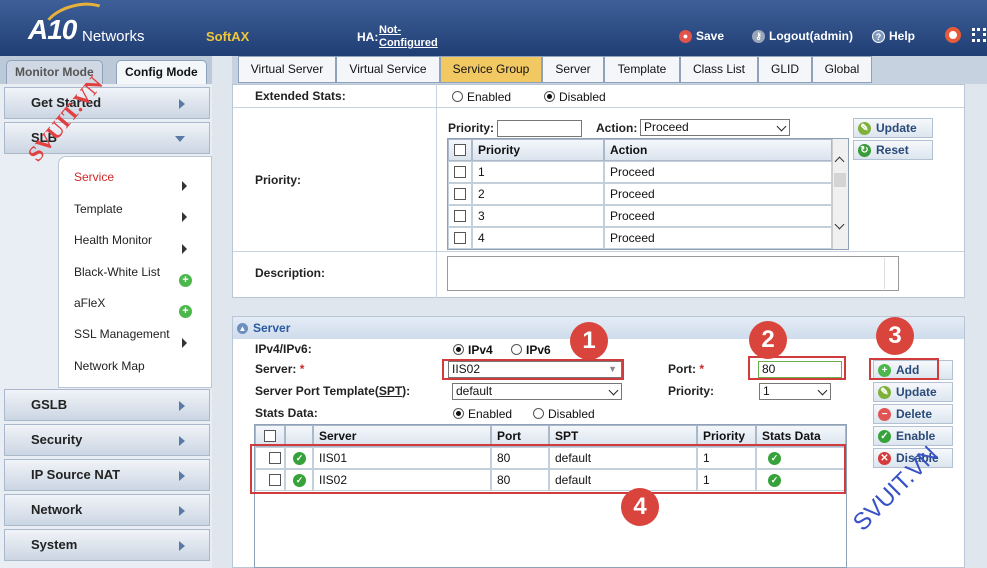  Describe the element at coordinates (884, 458) in the screenshot. I see `x-icon: ✕` at that location.